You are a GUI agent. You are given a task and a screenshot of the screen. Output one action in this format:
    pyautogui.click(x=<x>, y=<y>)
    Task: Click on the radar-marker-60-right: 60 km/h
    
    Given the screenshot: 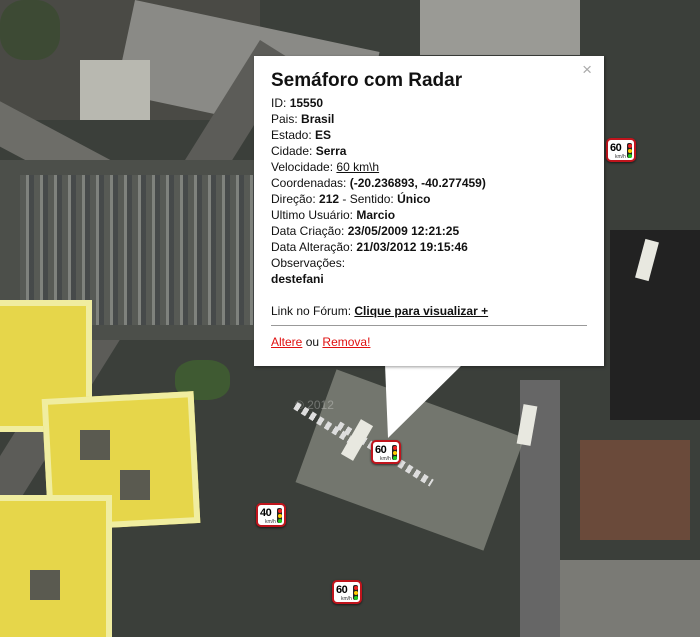 What is the action you would take?
    pyautogui.click(x=621, y=150)
    